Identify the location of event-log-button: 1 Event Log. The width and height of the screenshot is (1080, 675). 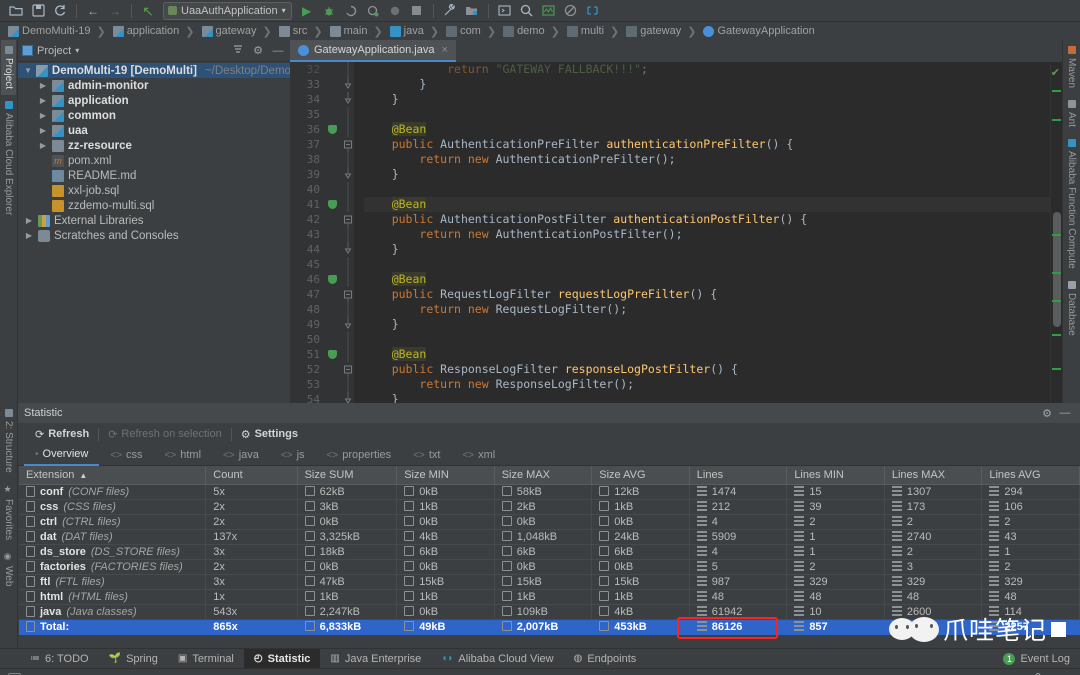
(1041, 658).